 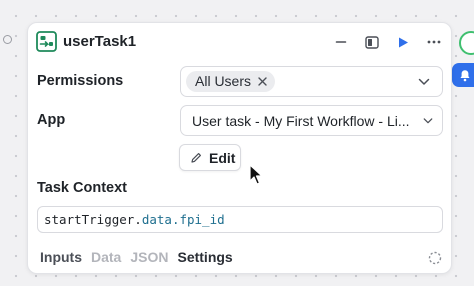 I want to click on left-connection-handle, so click(x=7, y=39).